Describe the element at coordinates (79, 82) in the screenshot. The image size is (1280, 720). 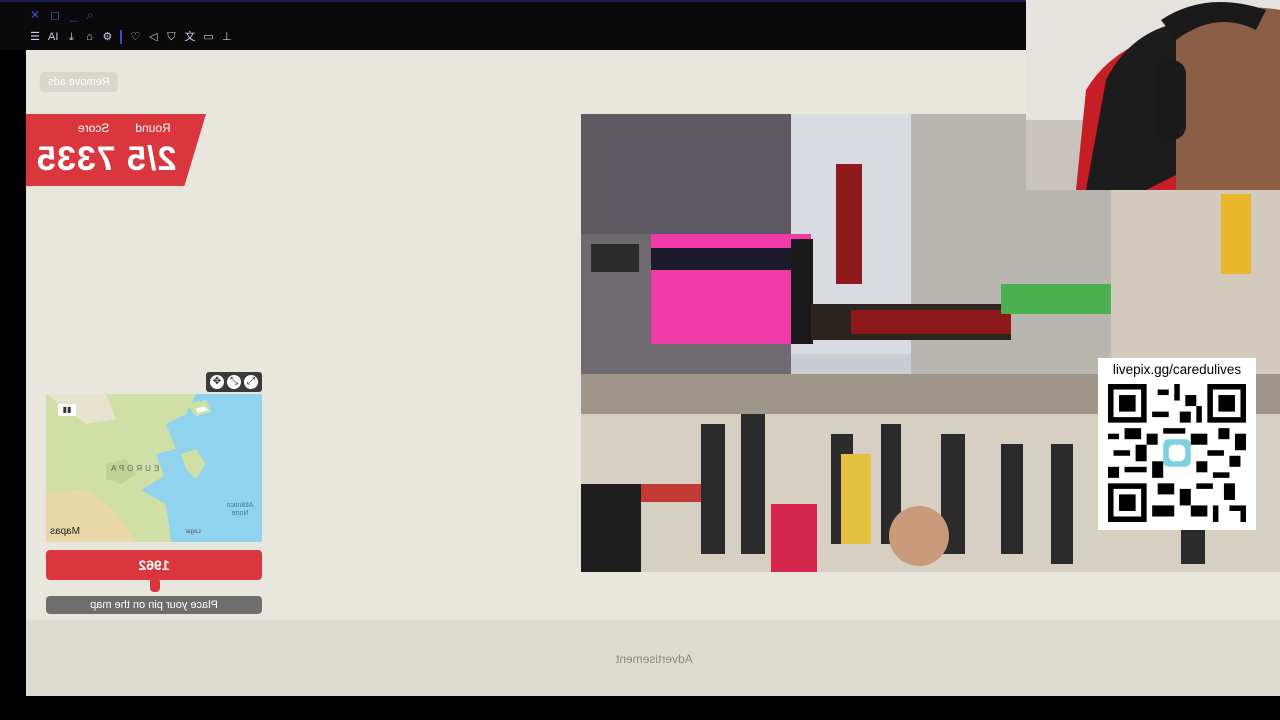
I see `remove-ads-button: Remove ads` at that location.